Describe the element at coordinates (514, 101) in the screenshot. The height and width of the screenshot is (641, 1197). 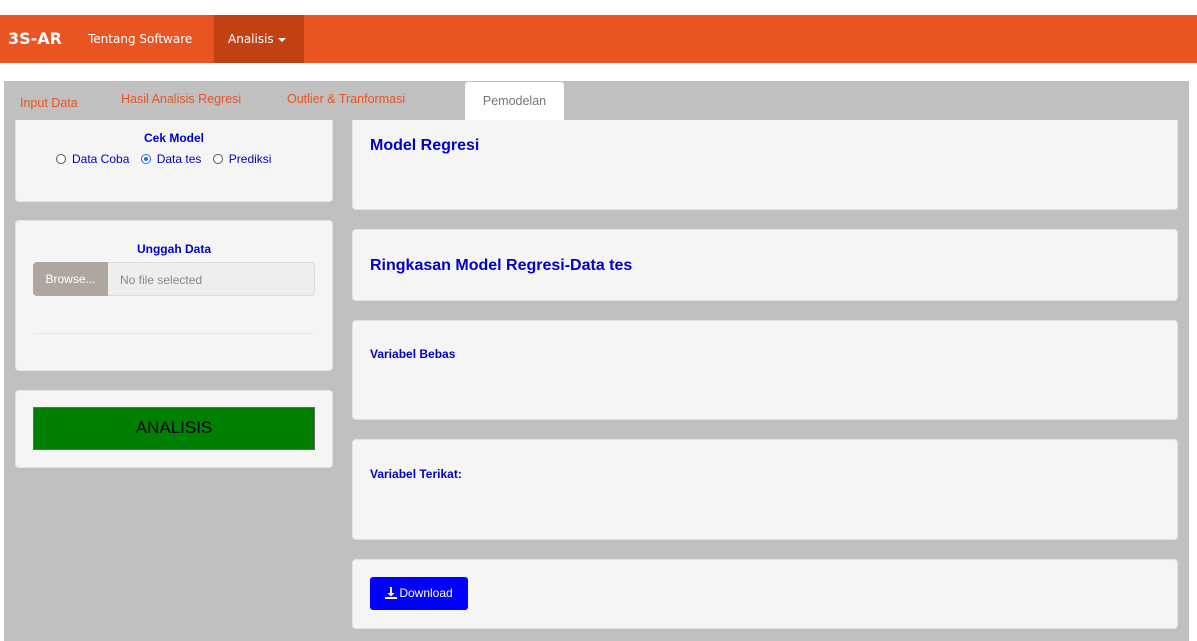
I see `tab-pemodelan: Pemodelan` at that location.